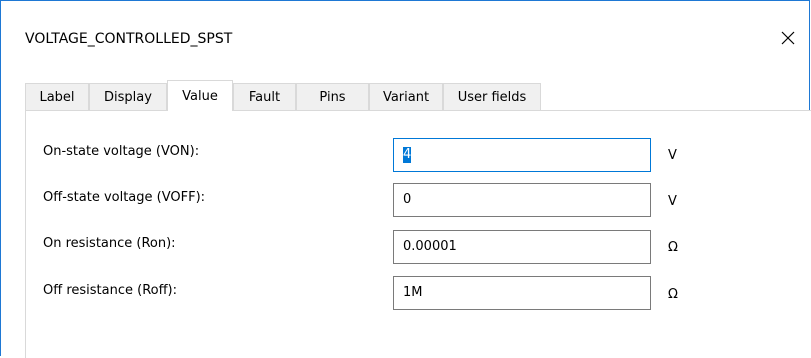 The height and width of the screenshot is (358, 811). Describe the element at coordinates (522, 155) in the screenshot. I see `von-field: 4` at that location.